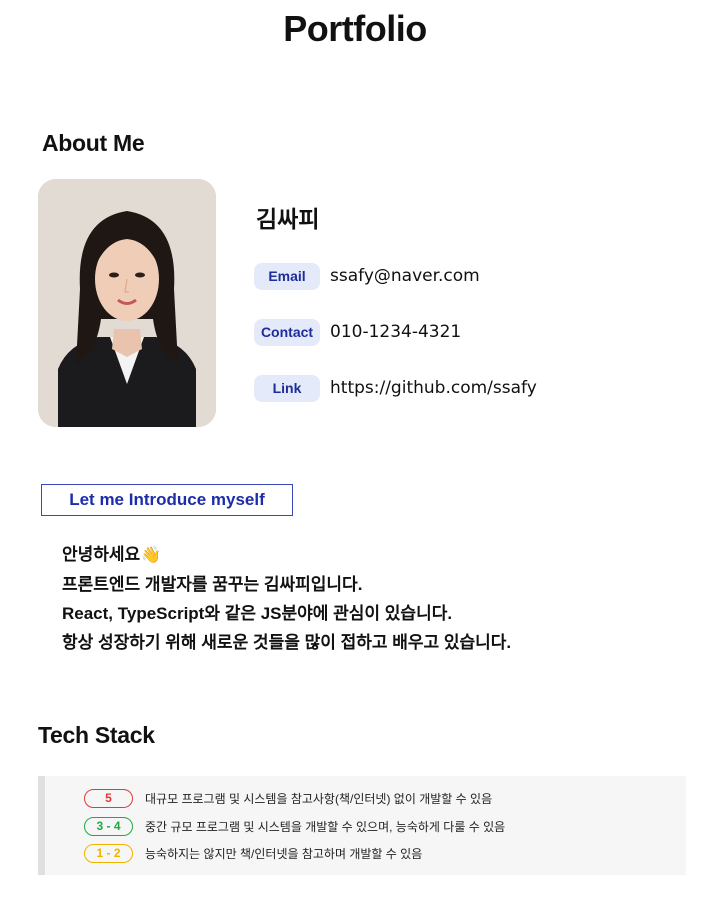 The image size is (710, 900). What do you see at coordinates (284, 853) in the screenshot?
I see `level-1-2-description: 능숙하지는 않지만 책/인터넷을 참고하며 개발할 수 있음` at bounding box center [284, 853].